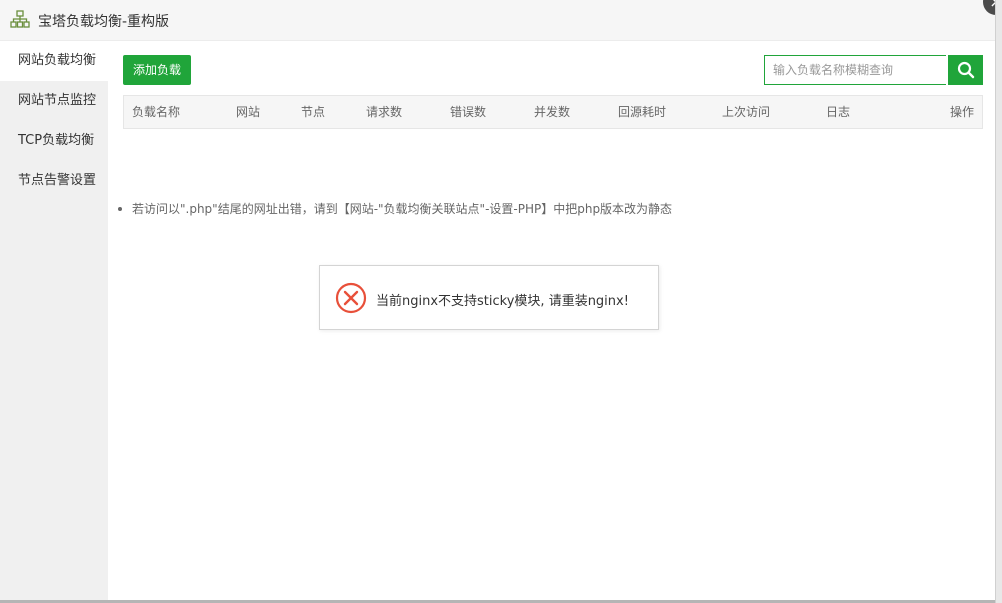  Describe the element at coordinates (497, 20) in the screenshot. I see `title-bar: 宝塔负载均衡-重构版` at that location.